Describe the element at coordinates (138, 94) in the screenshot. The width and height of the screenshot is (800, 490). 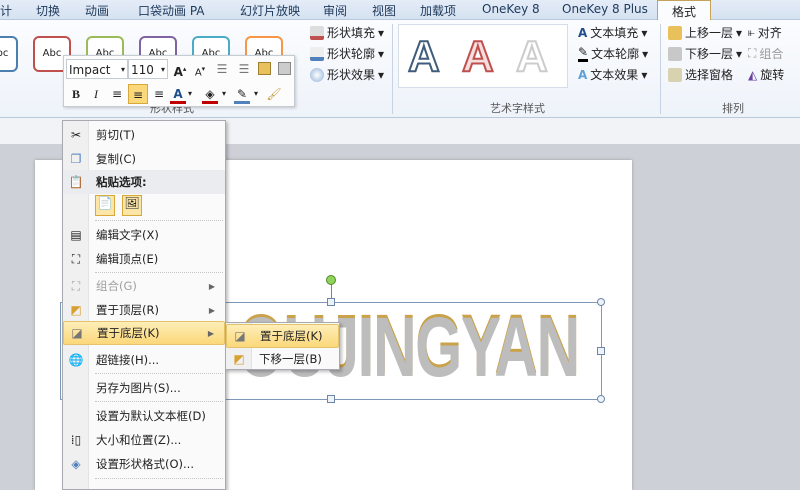
I see `align-center-icon: ≡` at that location.